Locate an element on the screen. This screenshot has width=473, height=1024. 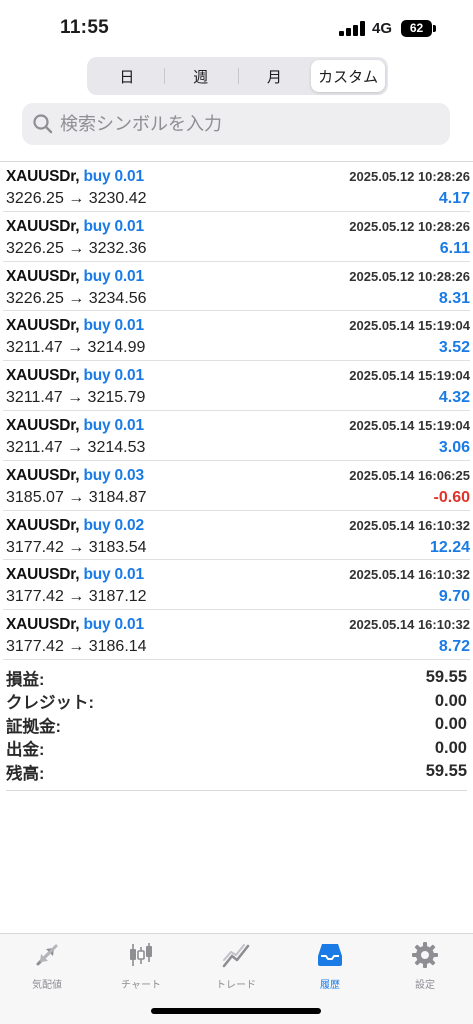
battery-icon: 62 is located at coordinates (416, 28).